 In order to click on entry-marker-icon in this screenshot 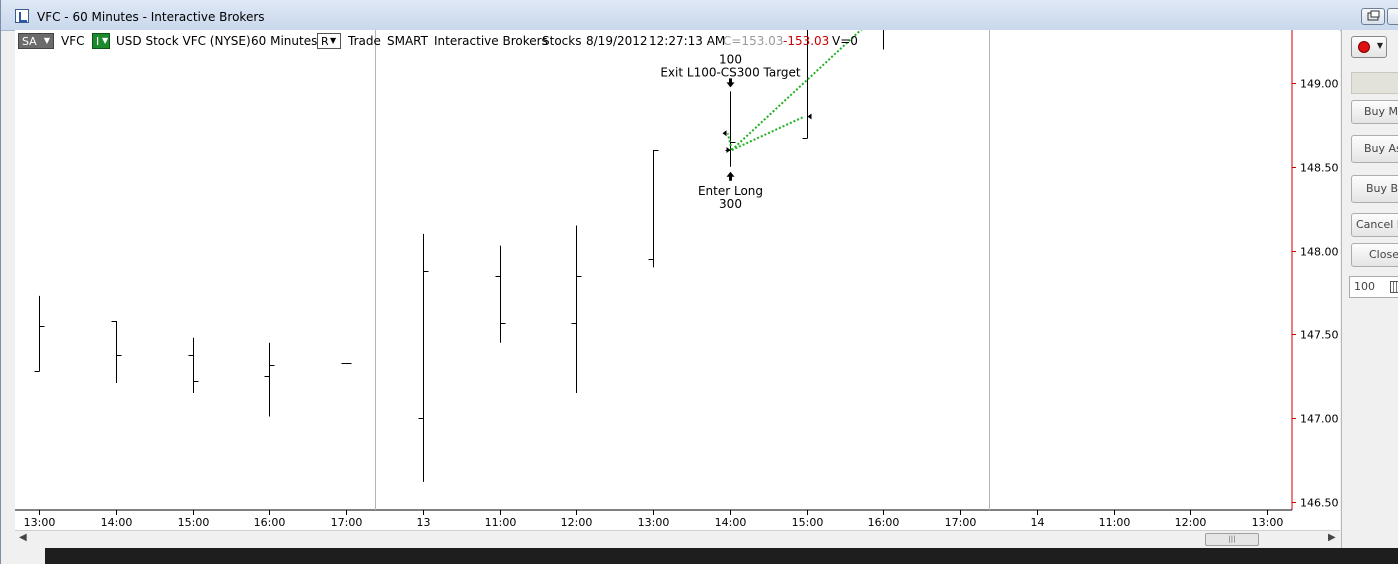, I will do `click(728, 150)`.